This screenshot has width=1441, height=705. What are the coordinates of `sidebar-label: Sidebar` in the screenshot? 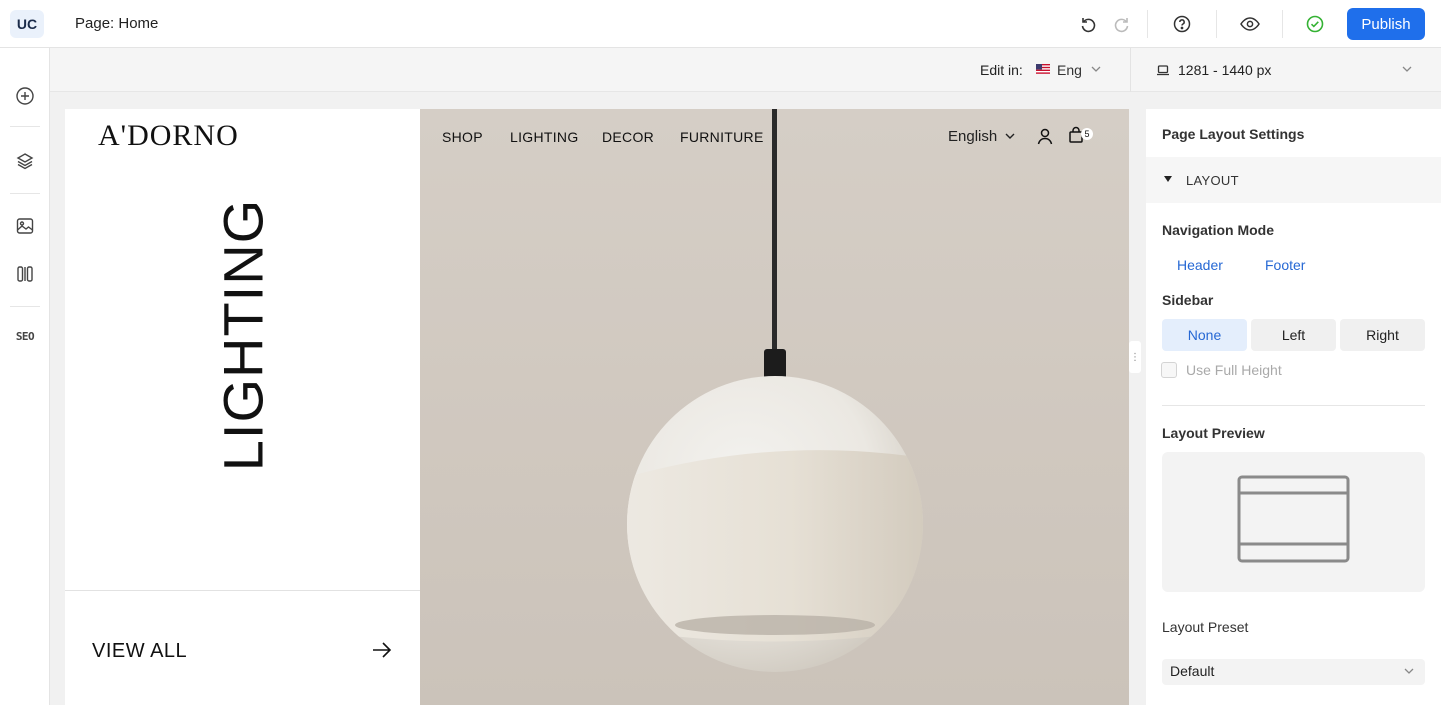 It's located at (1188, 300).